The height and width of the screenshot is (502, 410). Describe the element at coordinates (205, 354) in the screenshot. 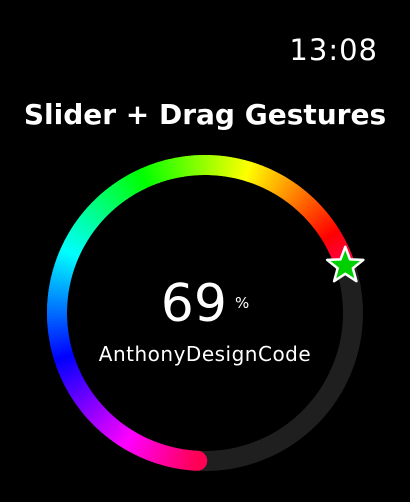

I see `slider-caption: AnthonyDesignCode` at that location.